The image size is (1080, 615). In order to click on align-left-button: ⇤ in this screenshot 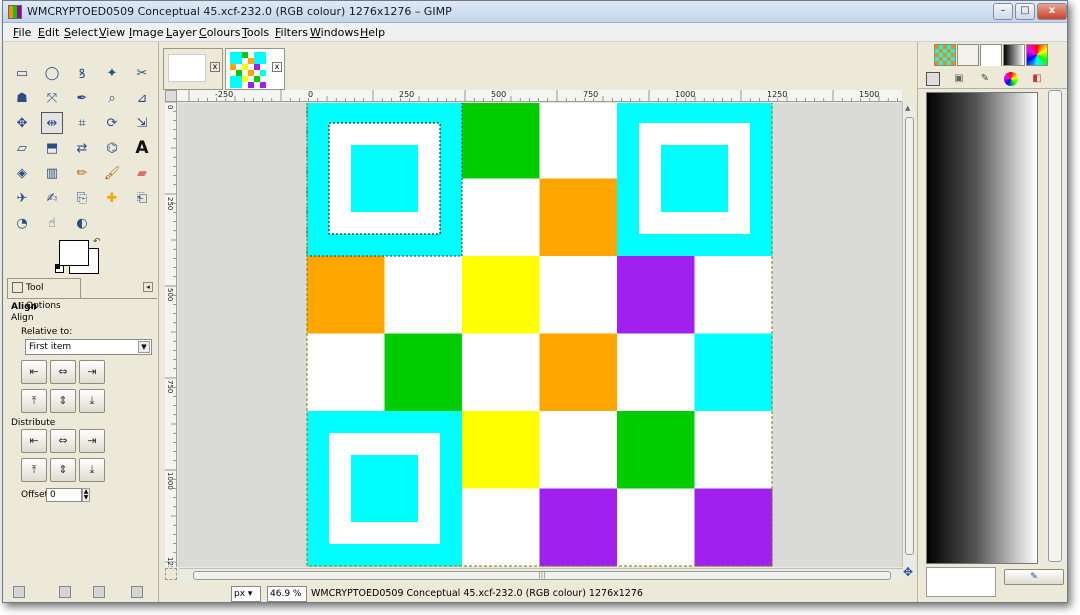, I will do `click(34, 372)`.